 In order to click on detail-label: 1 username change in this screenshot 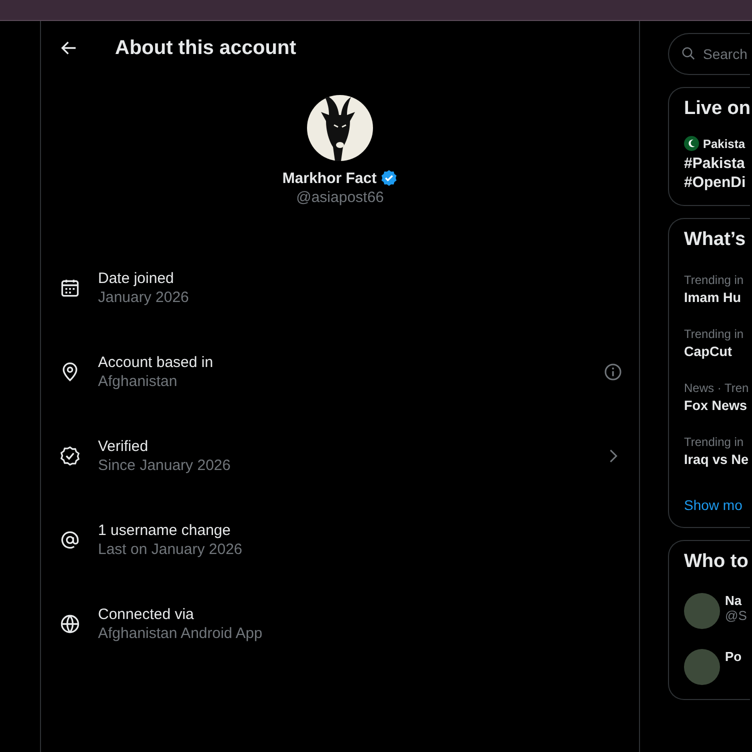, I will do `click(165, 530)`.